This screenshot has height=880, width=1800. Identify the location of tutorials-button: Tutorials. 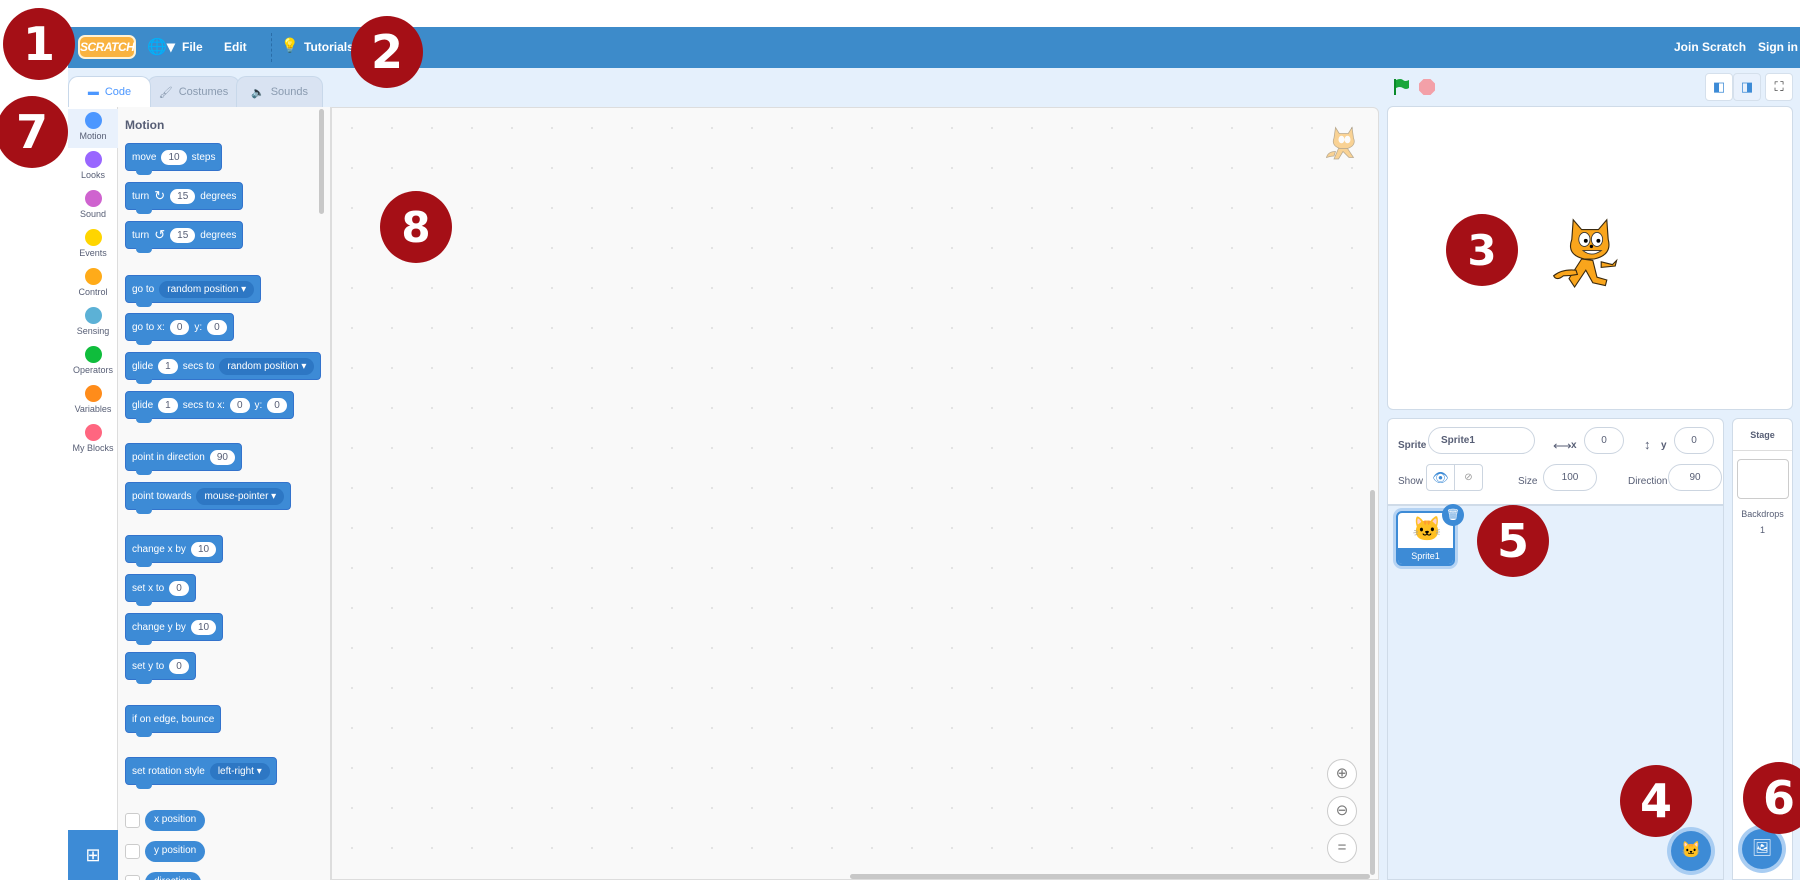
(329, 47).